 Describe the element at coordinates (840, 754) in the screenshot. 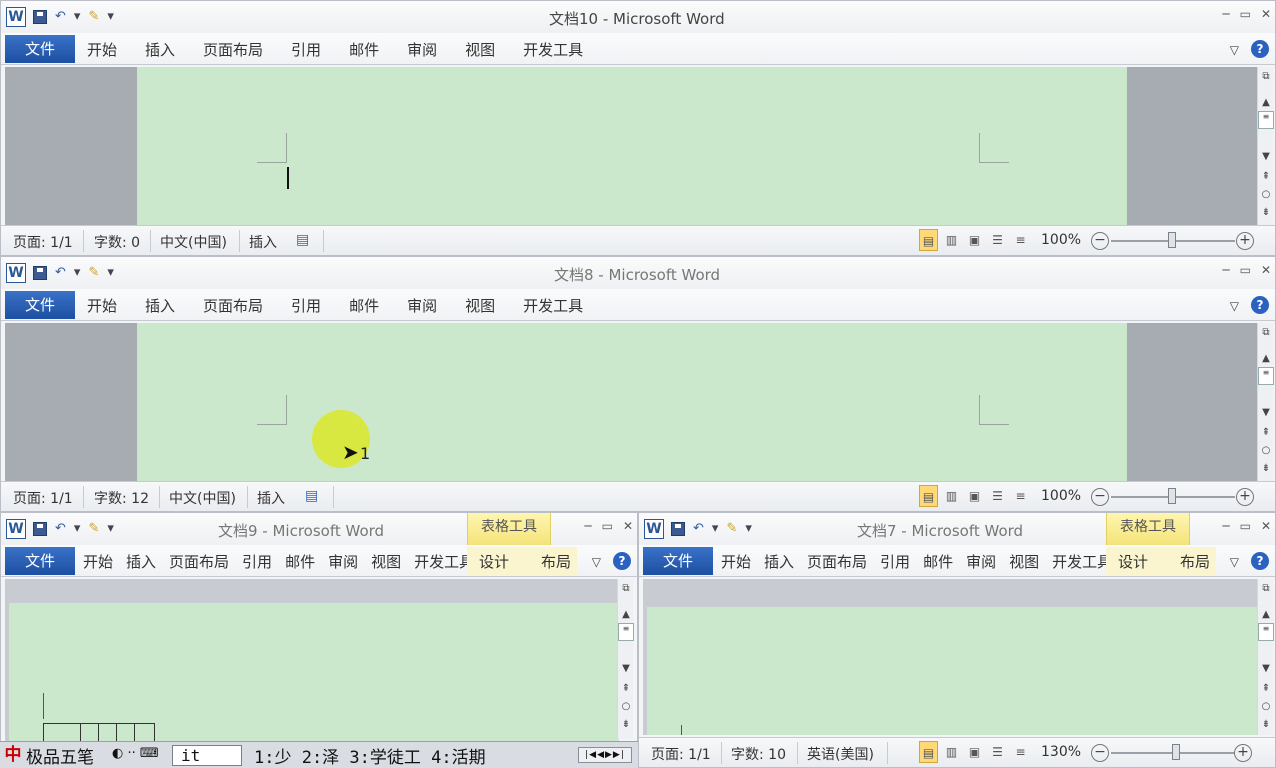

I see `language: 英语(美国)` at that location.